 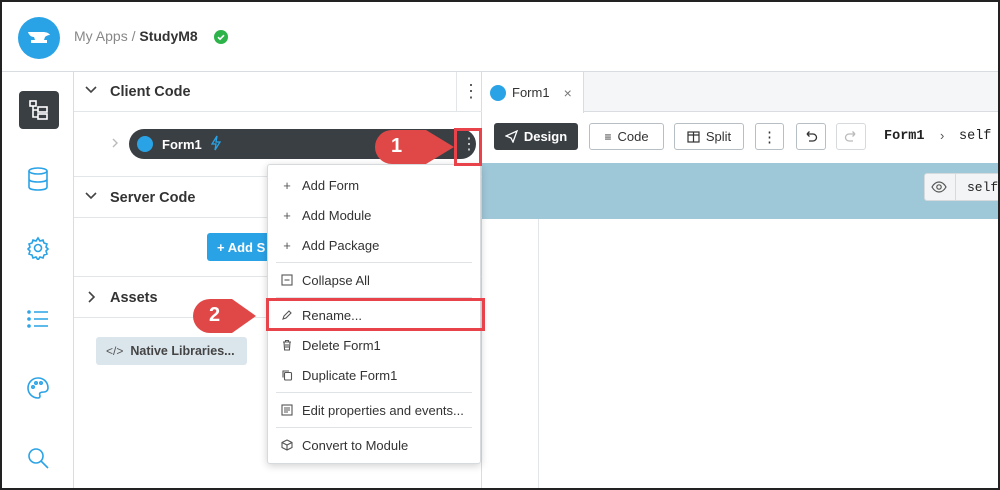 I want to click on design-button: Design, so click(x=536, y=136).